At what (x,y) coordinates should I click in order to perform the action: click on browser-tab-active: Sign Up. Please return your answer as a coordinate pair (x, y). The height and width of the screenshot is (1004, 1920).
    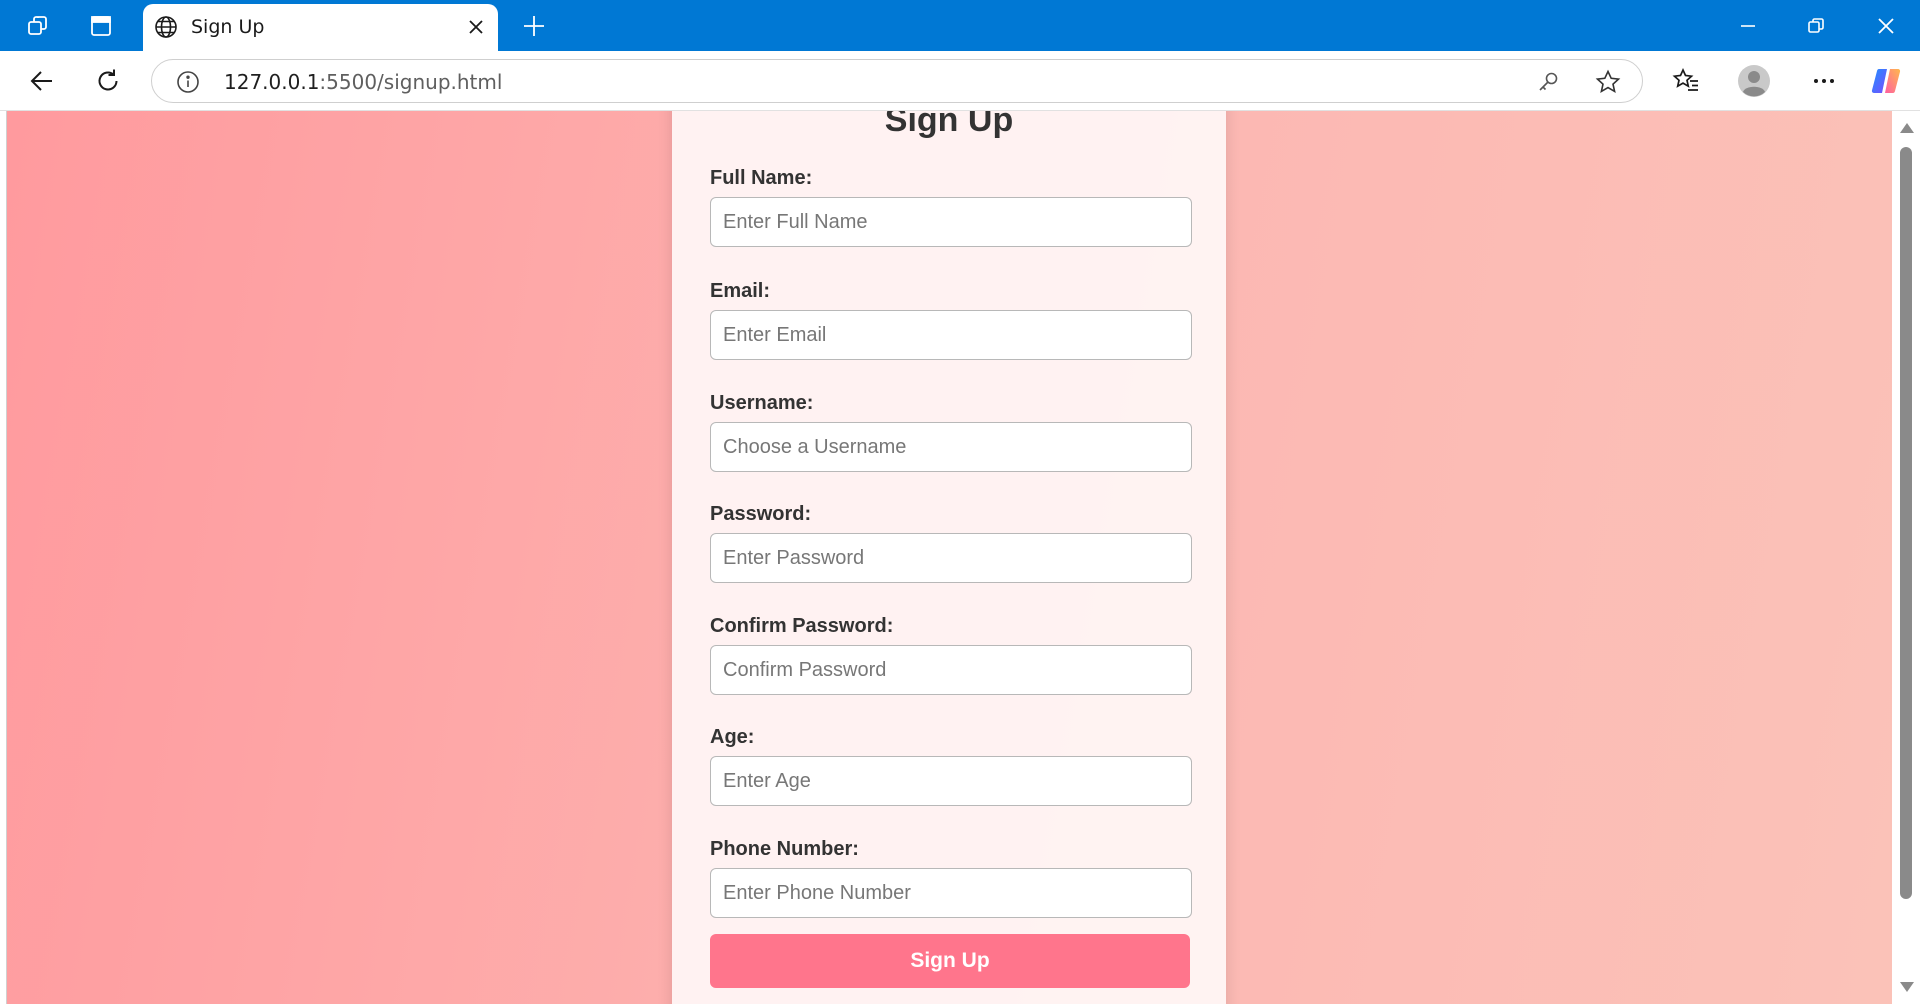
    Looking at the image, I should click on (320, 27).